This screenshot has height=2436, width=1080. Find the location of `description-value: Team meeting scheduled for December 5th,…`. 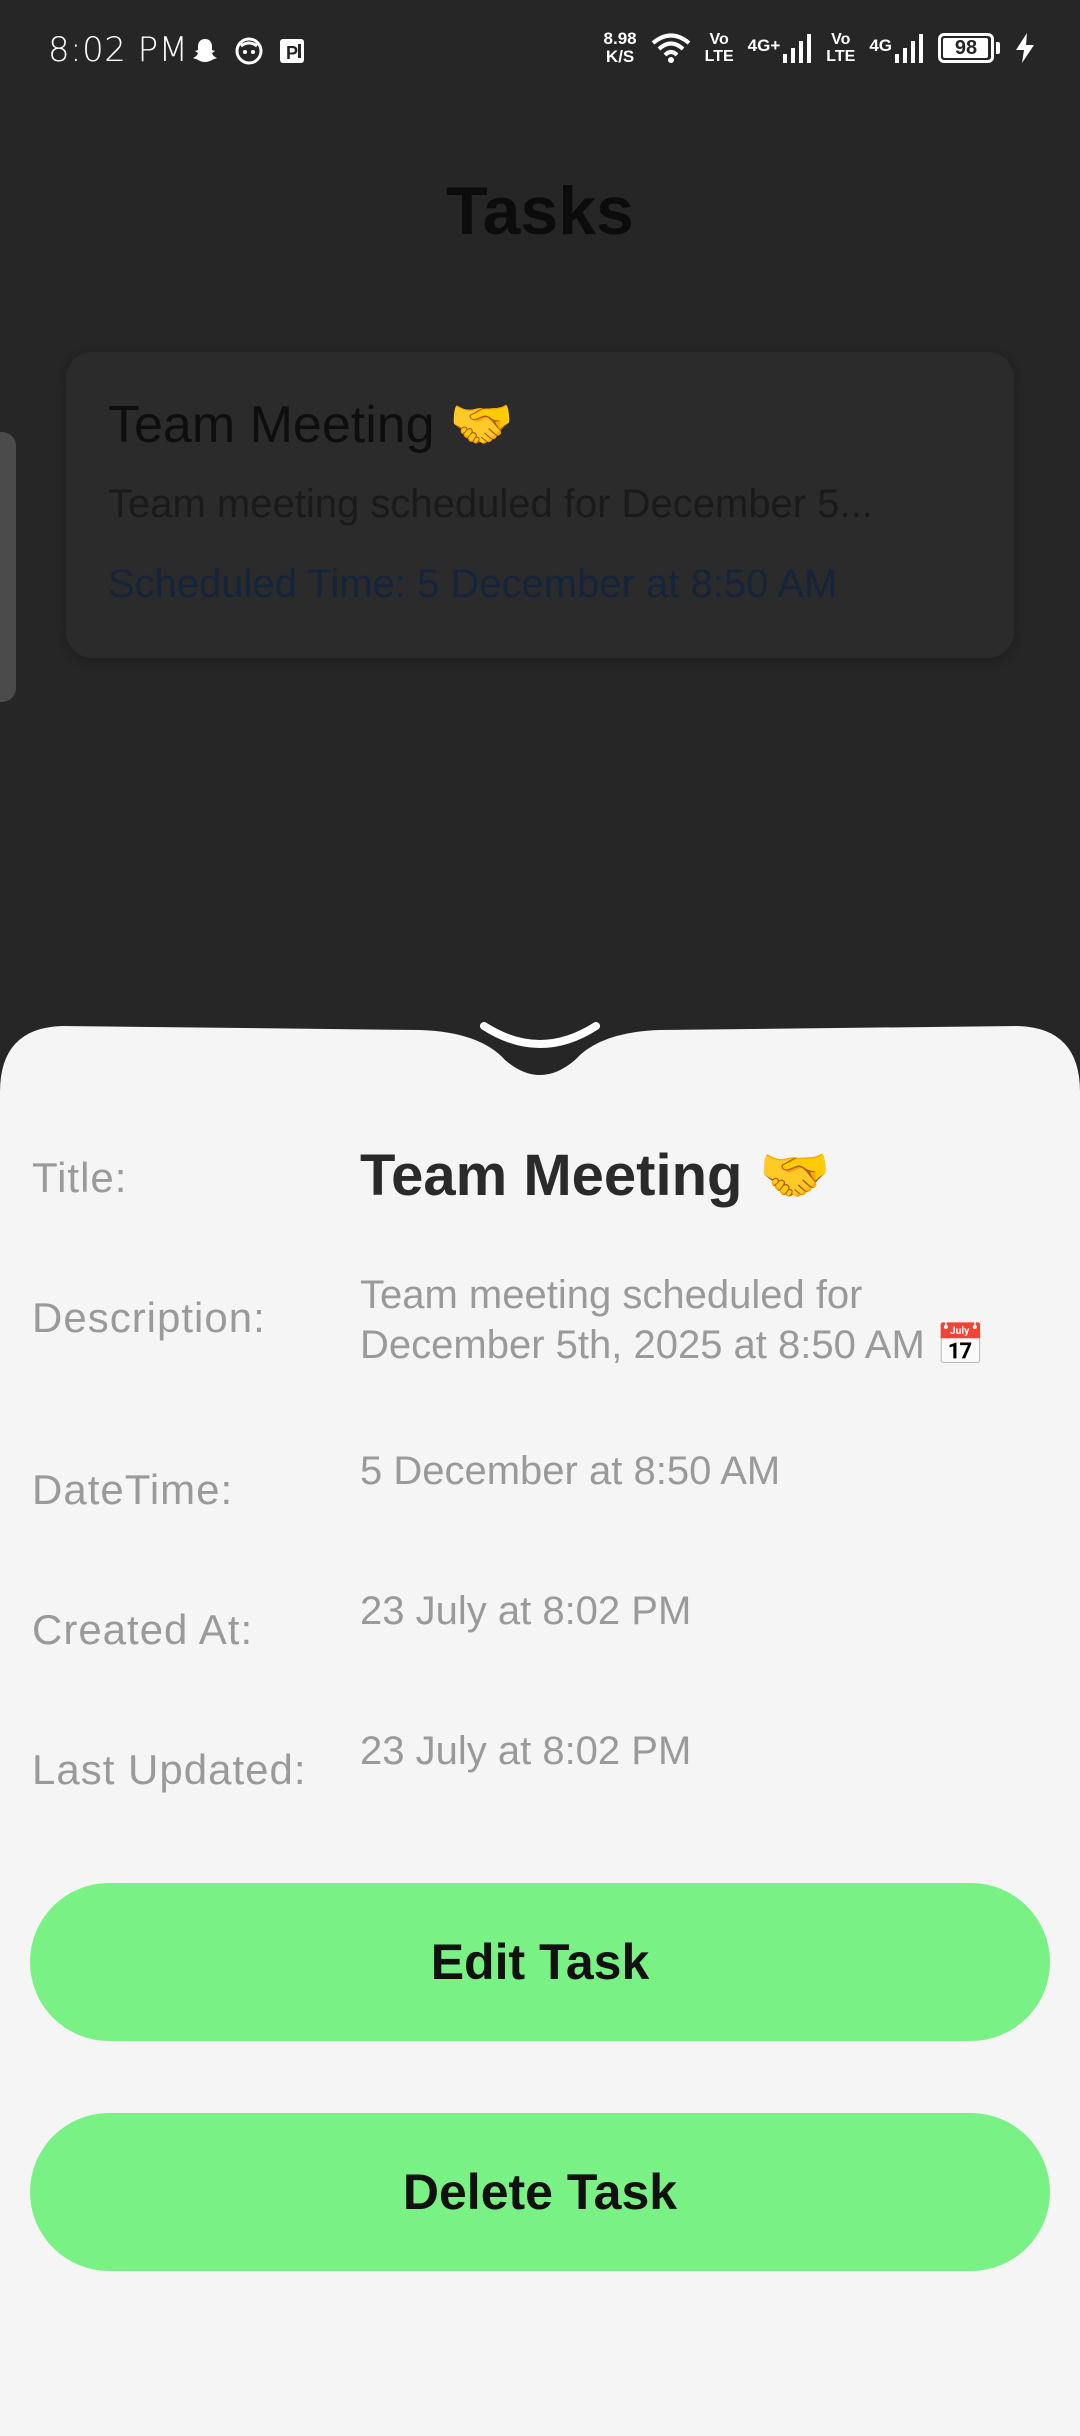

description-value: Team meeting scheduled for December 5th,… is located at coordinates (673, 1320).